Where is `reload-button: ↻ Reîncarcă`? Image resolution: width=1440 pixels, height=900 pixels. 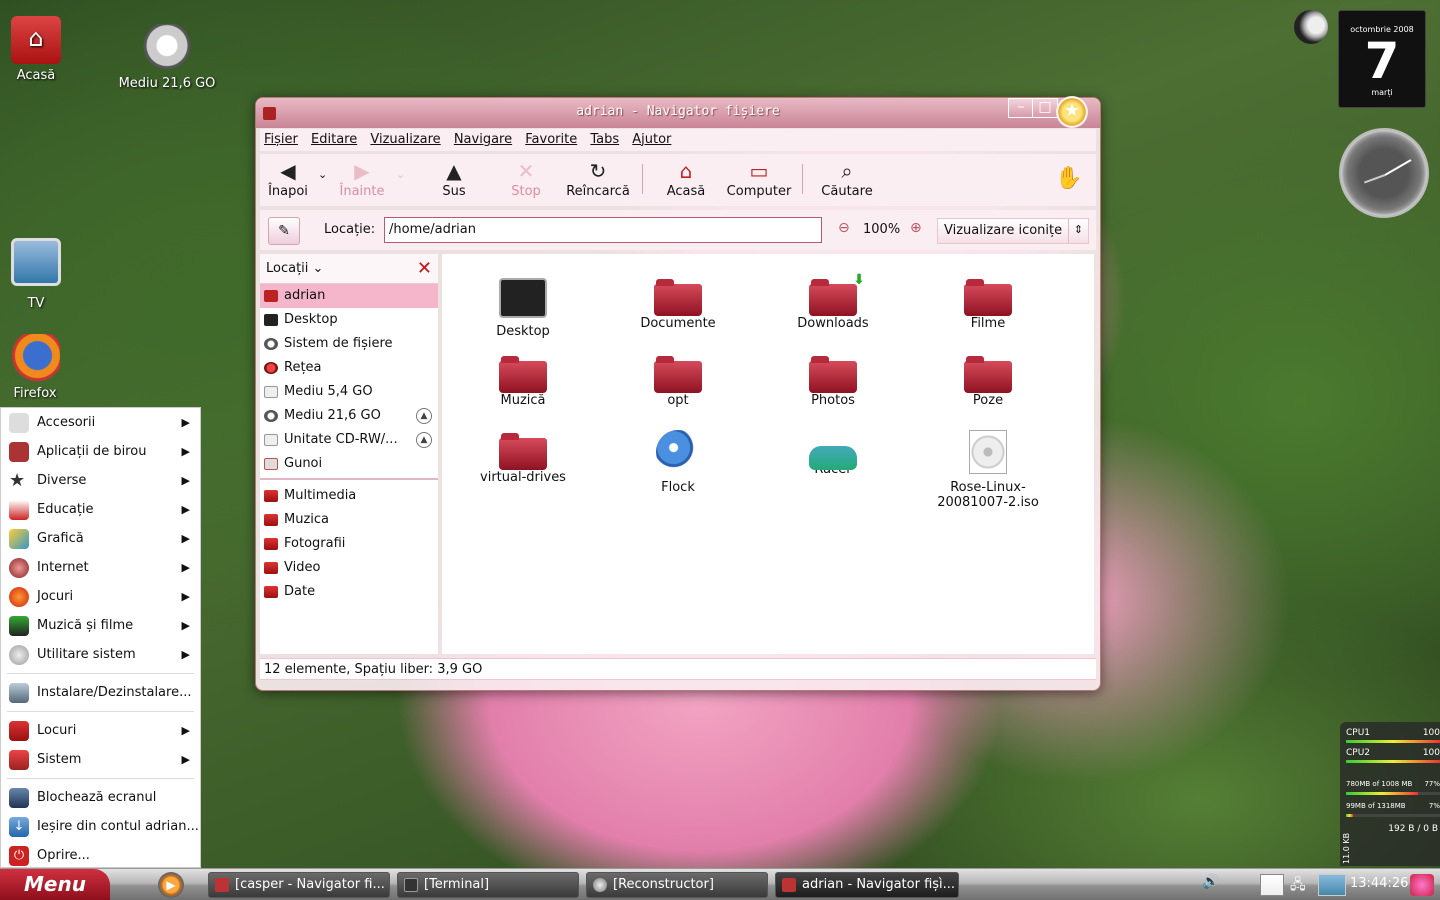
reload-button: ↻ Reîncarcă is located at coordinates (598, 178).